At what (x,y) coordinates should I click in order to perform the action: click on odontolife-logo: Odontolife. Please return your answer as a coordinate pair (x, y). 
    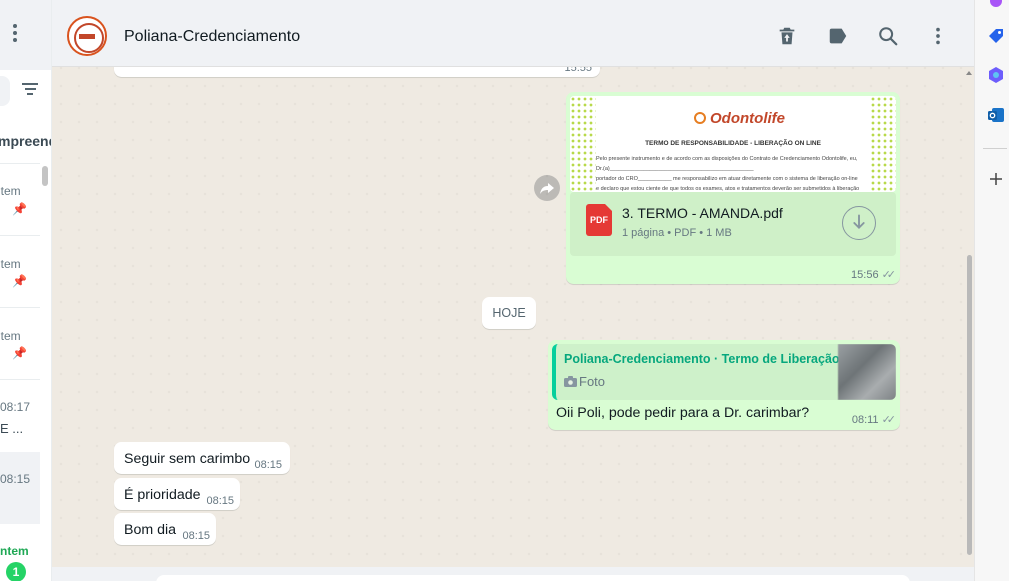
    Looking at the image, I should click on (739, 118).